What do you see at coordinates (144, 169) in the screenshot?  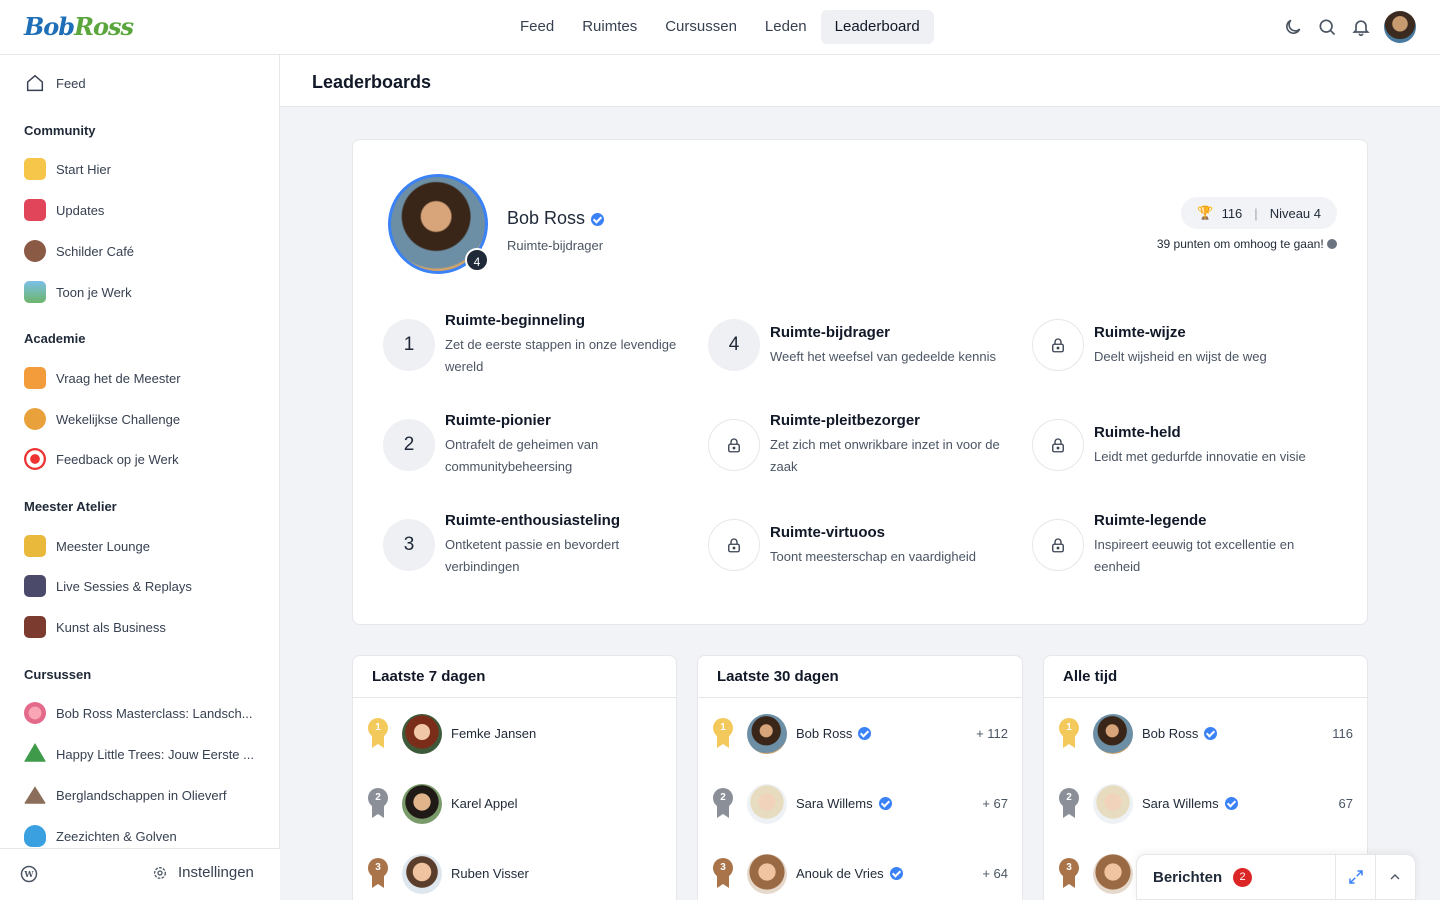 I see `sidebar-item-start-hier: Start Hier` at bounding box center [144, 169].